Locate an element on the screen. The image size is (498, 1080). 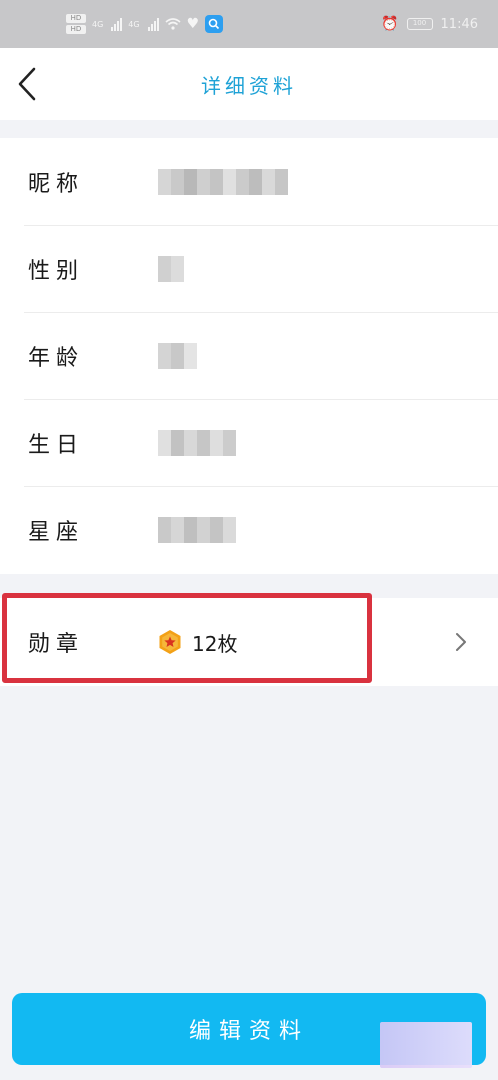
hd-badges: HD HD is located at coordinates (76, 24).